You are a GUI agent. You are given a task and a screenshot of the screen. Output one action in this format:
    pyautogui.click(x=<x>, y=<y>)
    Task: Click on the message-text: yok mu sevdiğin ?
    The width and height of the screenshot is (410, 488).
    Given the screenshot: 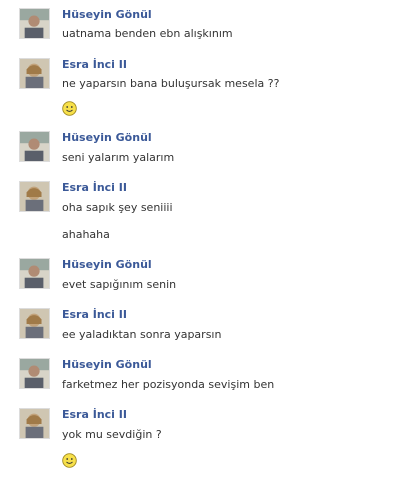 What is the action you would take?
    pyautogui.click(x=112, y=434)
    